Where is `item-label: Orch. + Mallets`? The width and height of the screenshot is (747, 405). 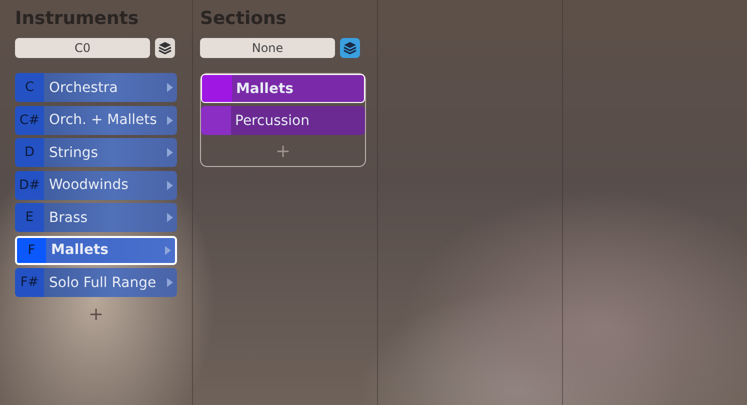 item-label: Orch. + Mallets is located at coordinates (103, 120).